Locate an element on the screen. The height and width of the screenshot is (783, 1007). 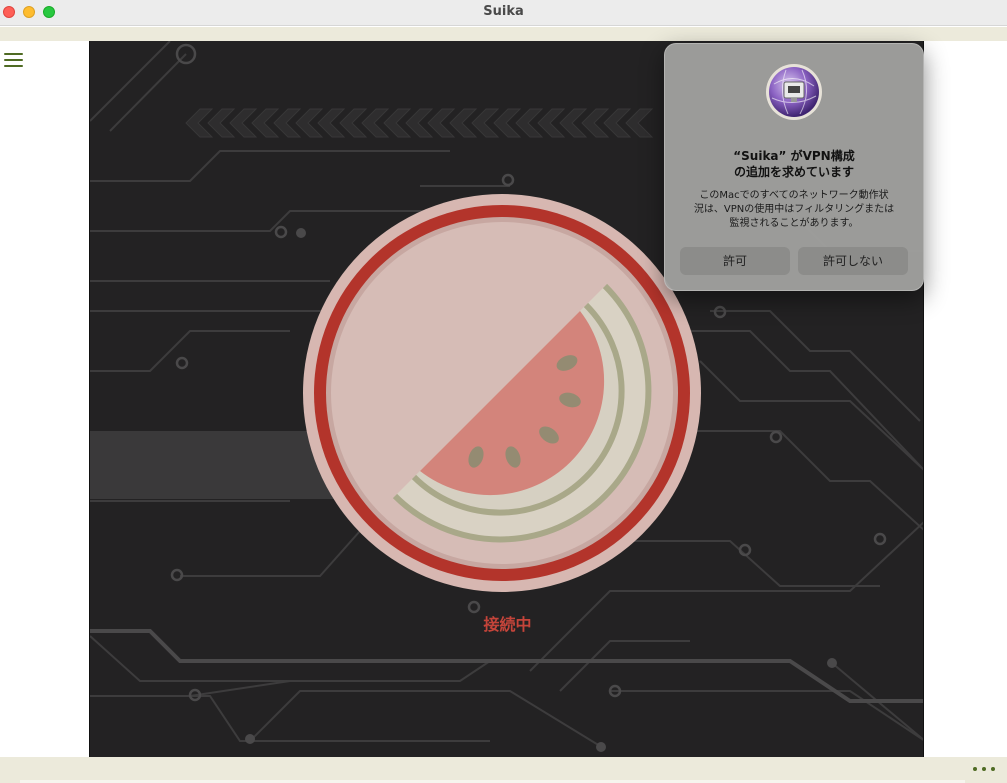
dialog-message-line2: 況は、VPNの使用中はフィルタリングまたは is located at coordinates (794, 209).